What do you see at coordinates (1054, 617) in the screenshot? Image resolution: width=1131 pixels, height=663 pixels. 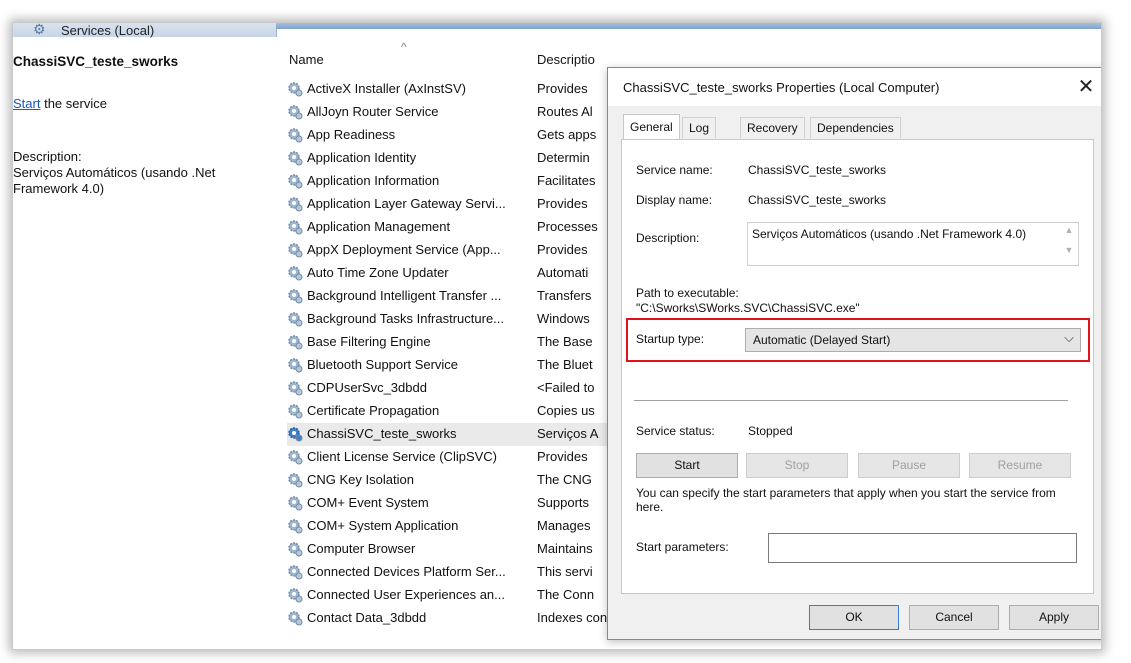 I see `apply-button: Apply` at bounding box center [1054, 617].